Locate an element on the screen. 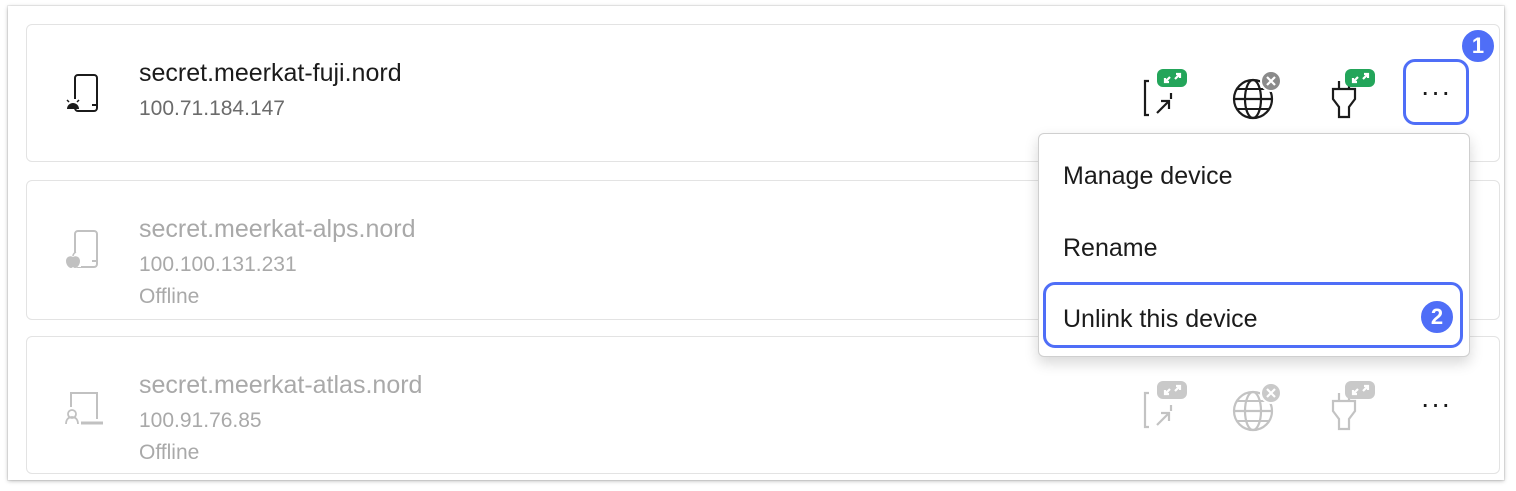  menu-item-label: Unlink this device is located at coordinates (1160, 319).